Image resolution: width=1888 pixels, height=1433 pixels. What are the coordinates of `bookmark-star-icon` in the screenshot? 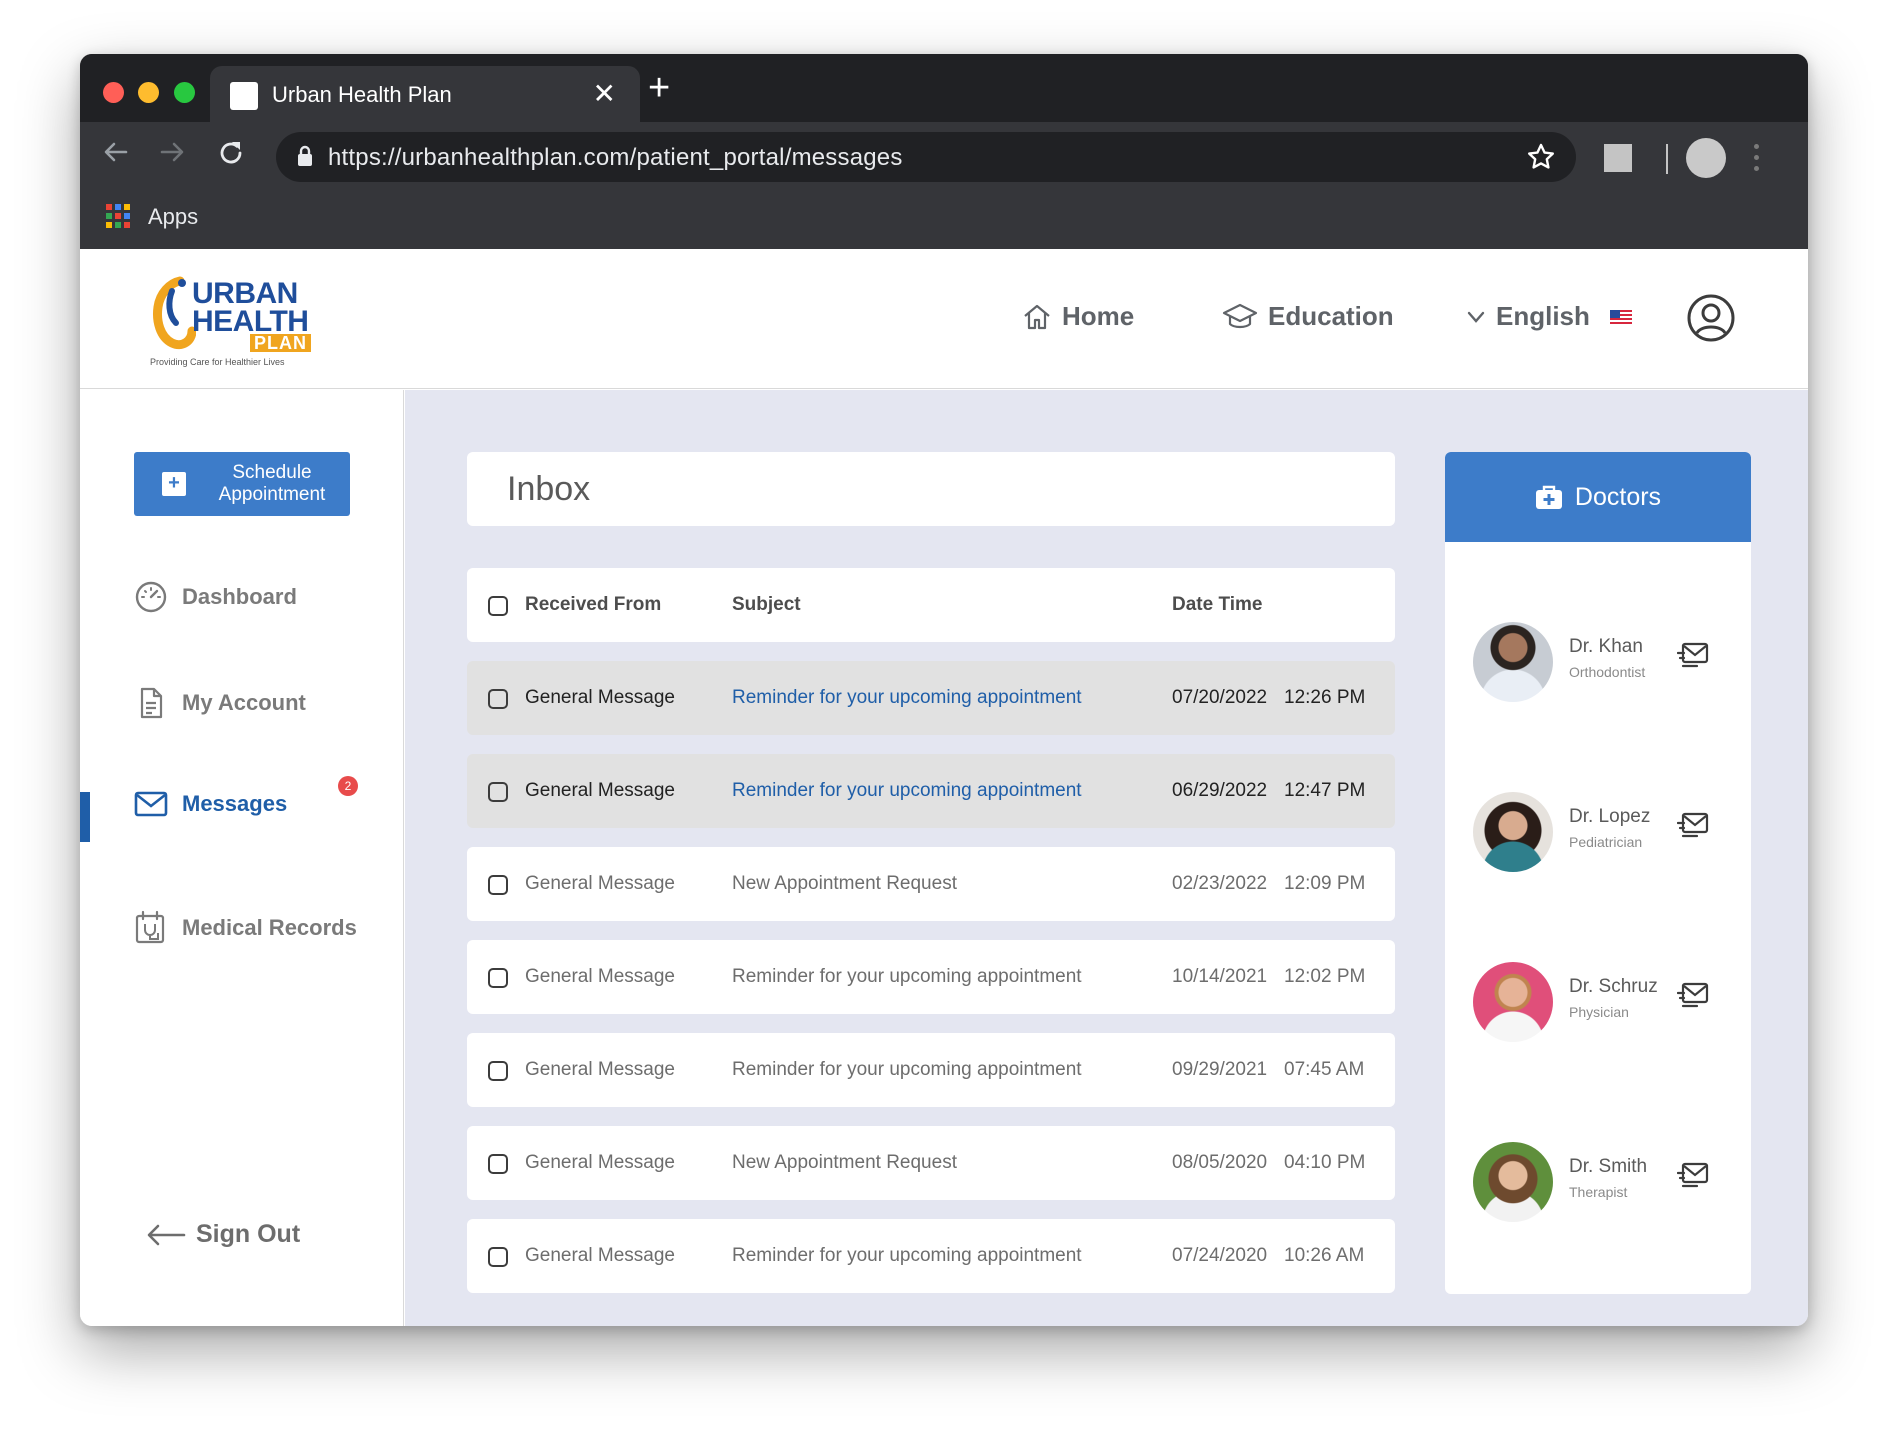 It's located at (1541, 157).